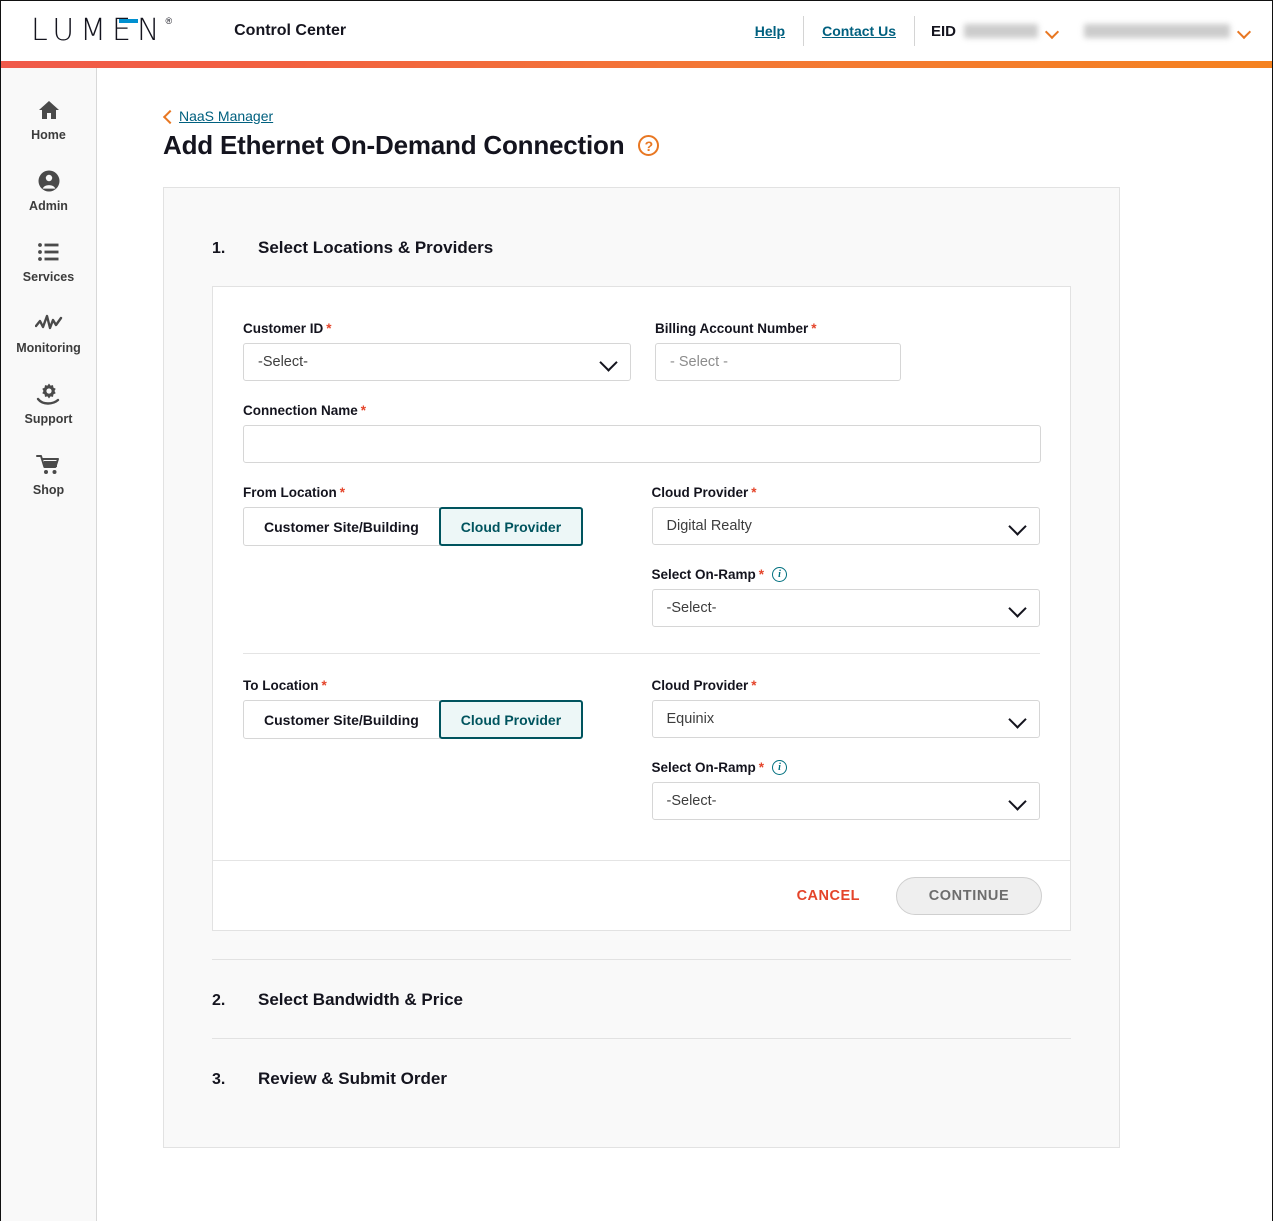  I want to click on from-option-customer-site: Customer Site/Building, so click(341, 526).